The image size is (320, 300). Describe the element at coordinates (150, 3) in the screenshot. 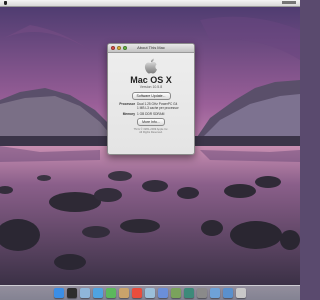

I see `menu-bar` at that location.